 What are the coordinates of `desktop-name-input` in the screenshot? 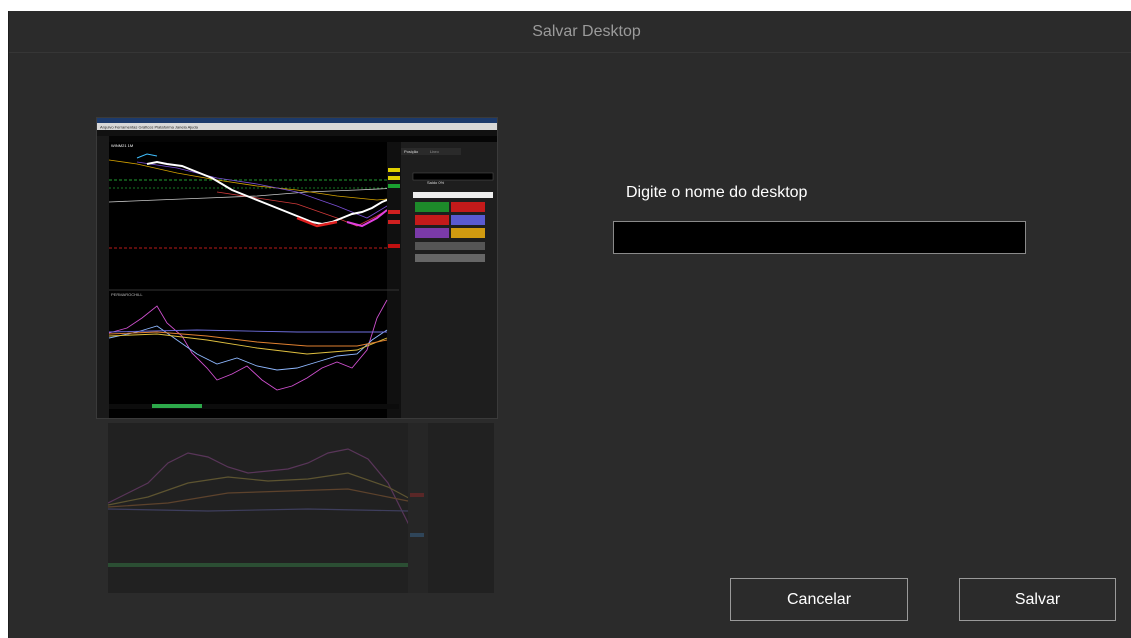 It's located at (819, 237).